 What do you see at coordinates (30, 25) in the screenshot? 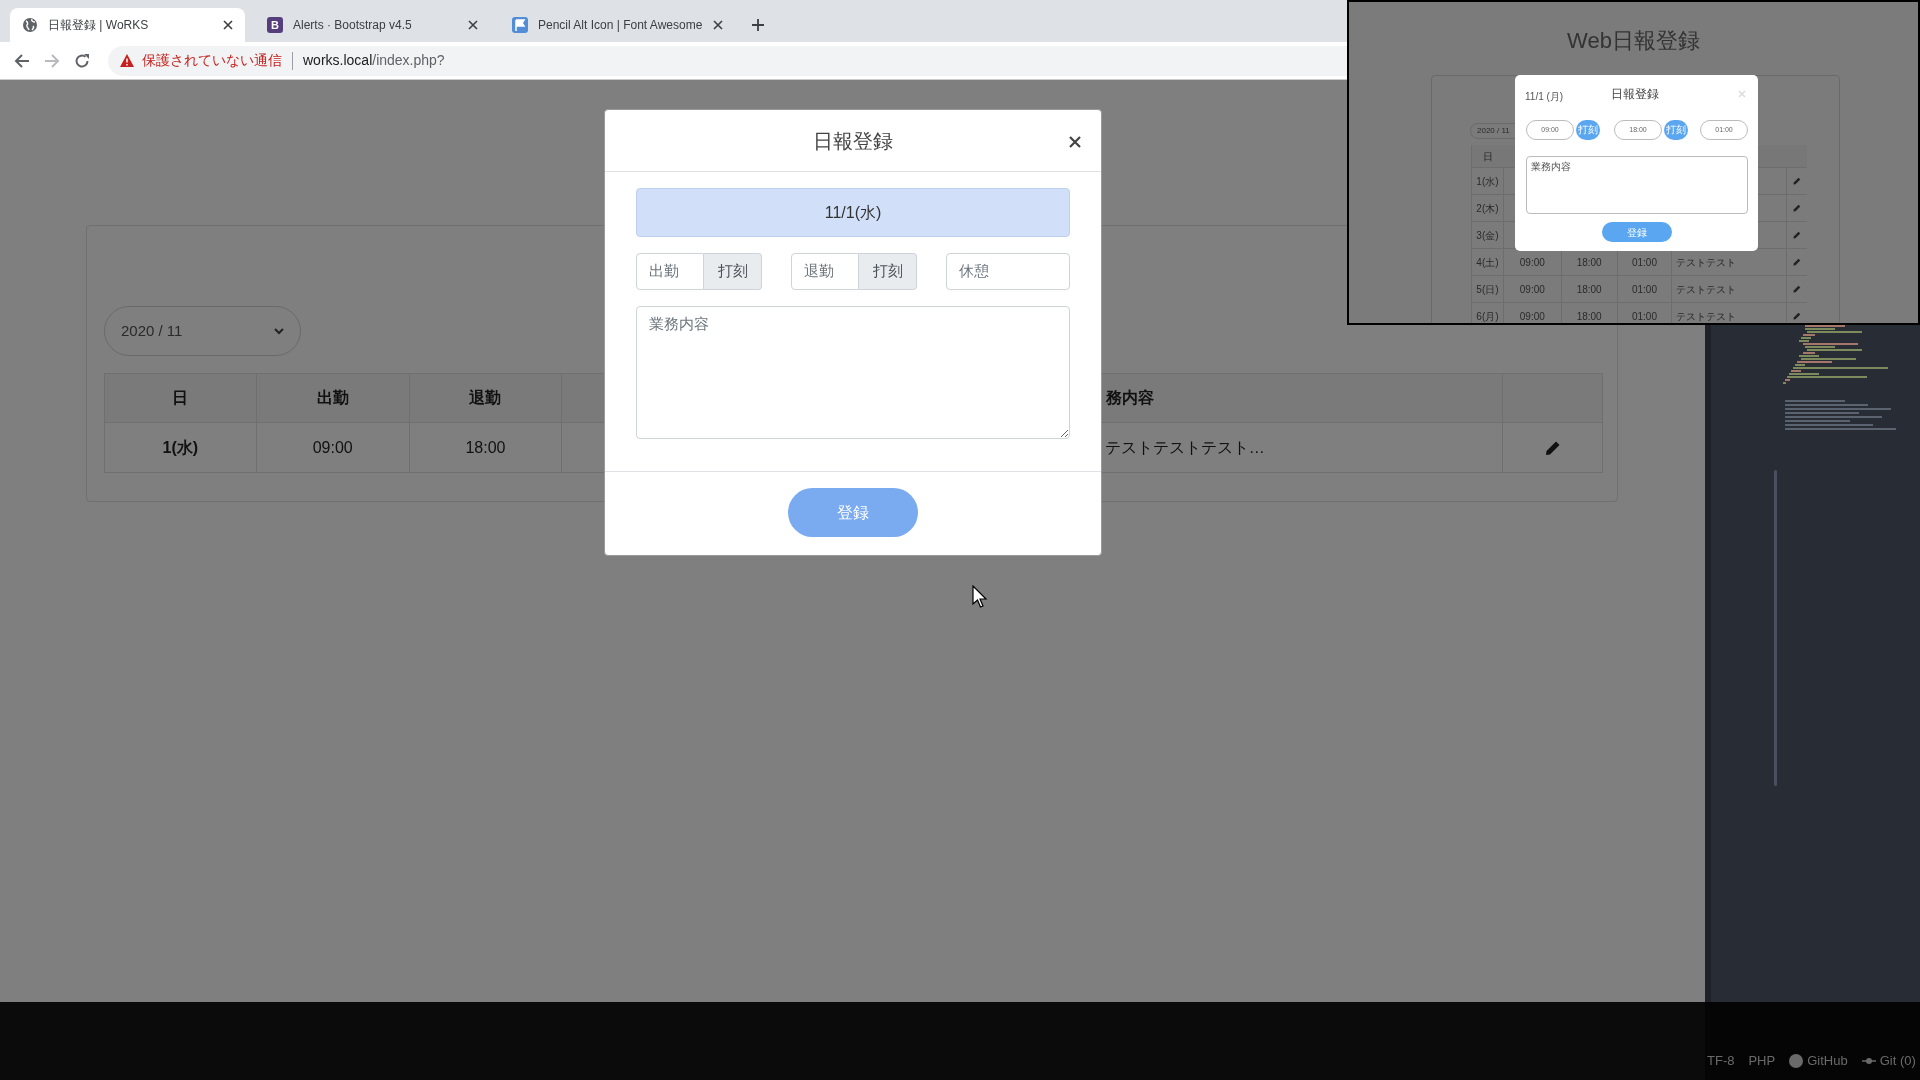
I see `globe-icon` at bounding box center [30, 25].